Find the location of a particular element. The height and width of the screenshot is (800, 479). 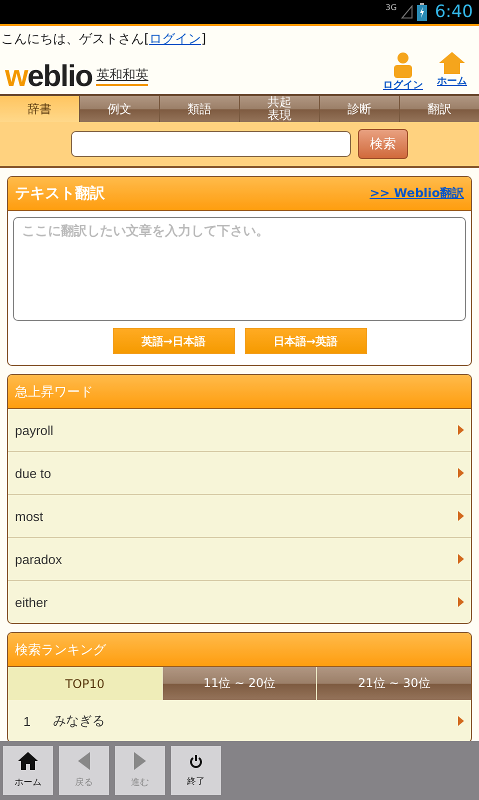

toolbar-button: 終了 is located at coordinates (196, 770).